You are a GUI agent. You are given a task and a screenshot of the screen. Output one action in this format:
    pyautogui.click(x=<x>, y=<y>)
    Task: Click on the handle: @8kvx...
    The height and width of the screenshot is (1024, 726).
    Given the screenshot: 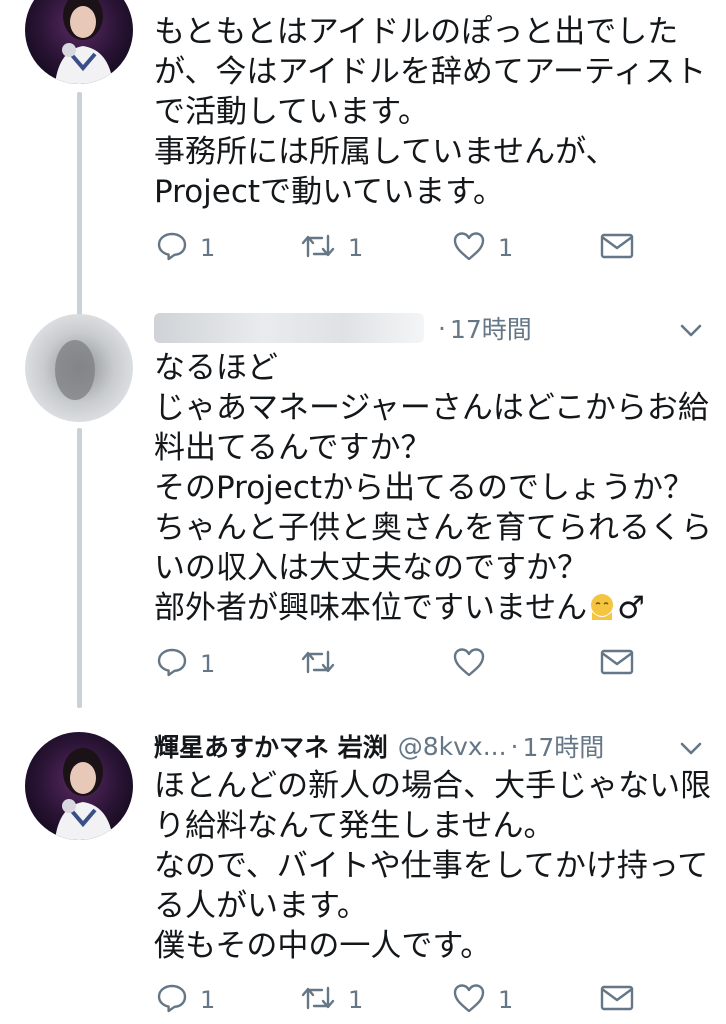 What is the action you would take?
    pyautogui.click(x=452, y=746)
    